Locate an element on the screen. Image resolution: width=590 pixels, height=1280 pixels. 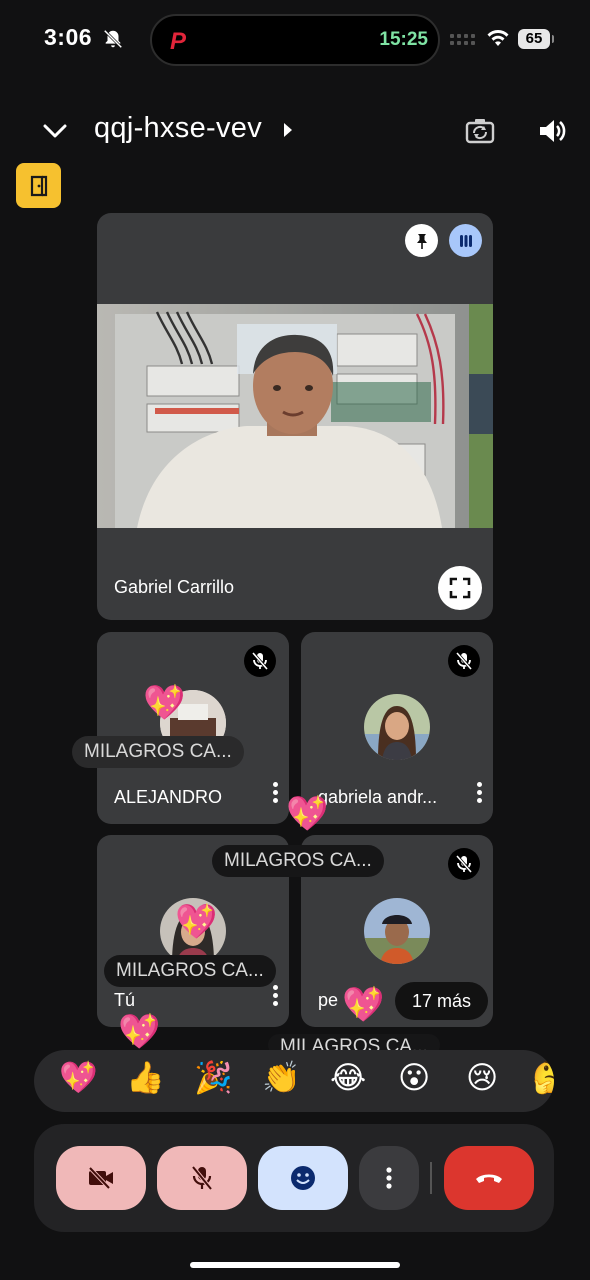
speaker-icon is located at coordinates (552, 131).